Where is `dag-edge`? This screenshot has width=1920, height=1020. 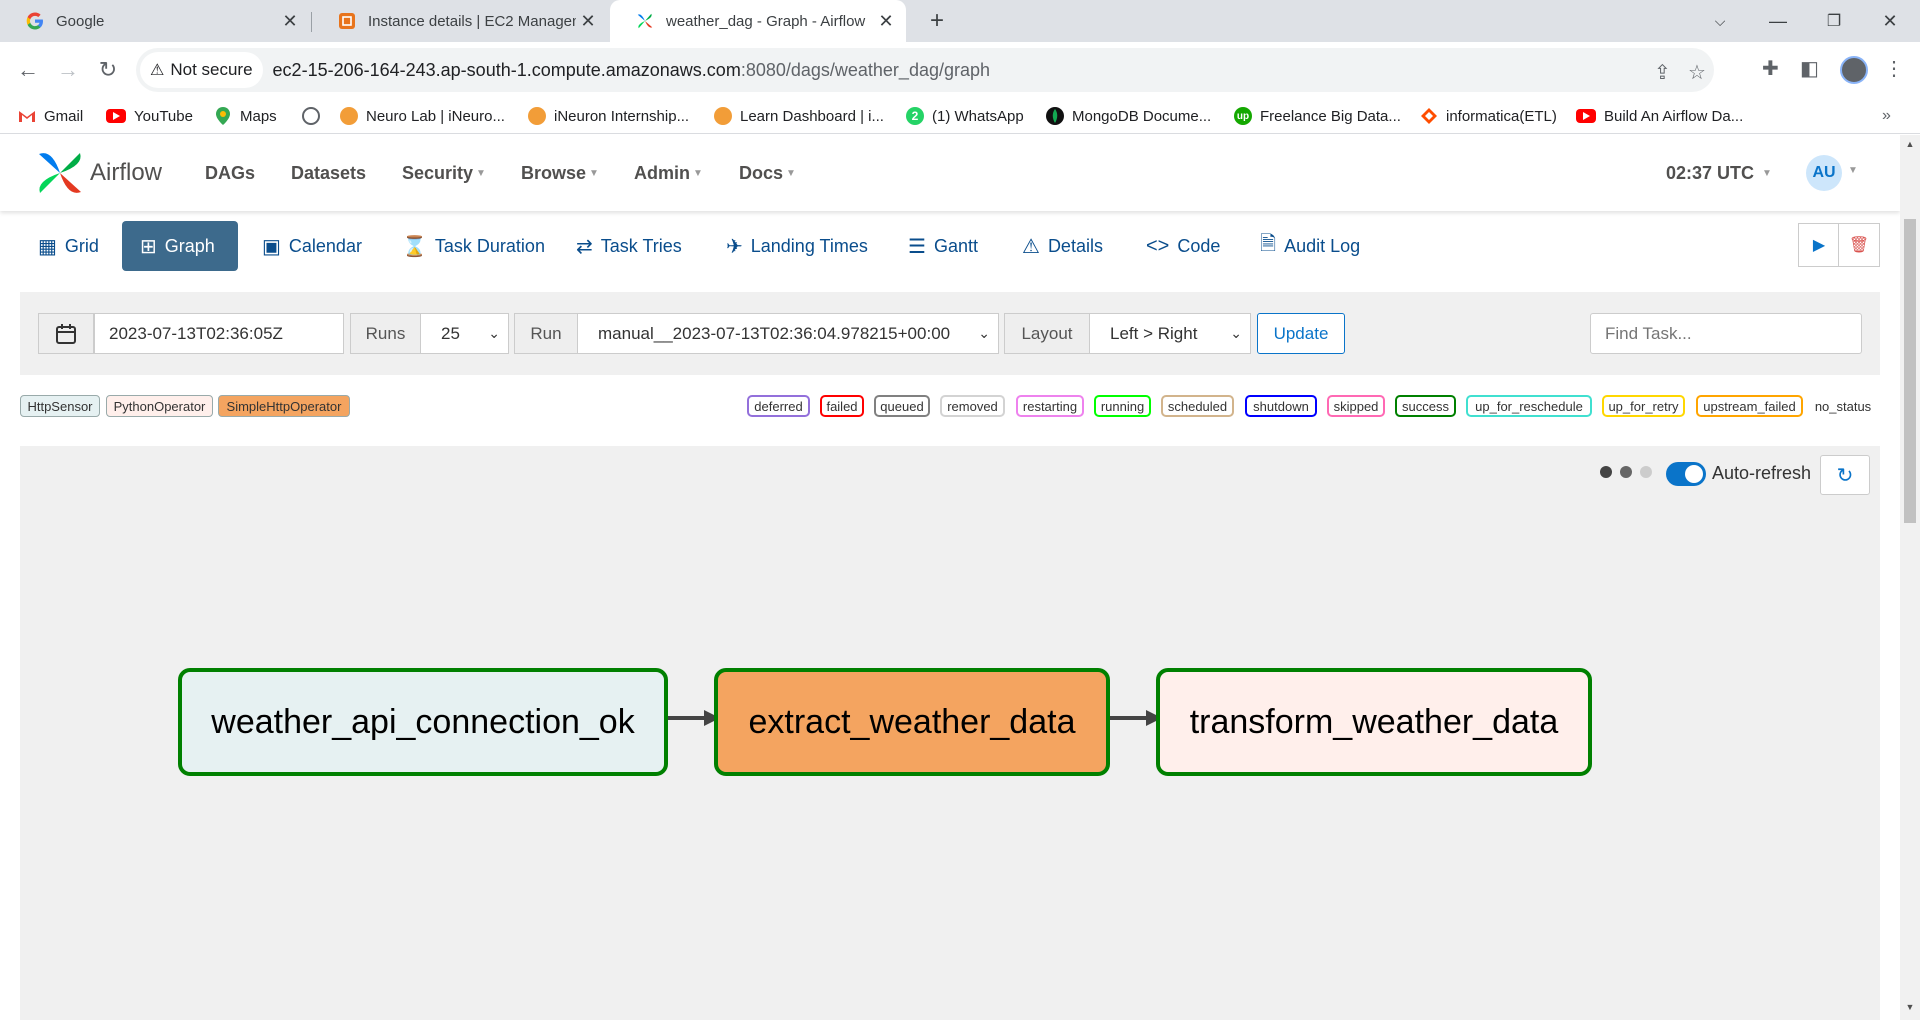 dag-edge is located at coordinates (687, 718).